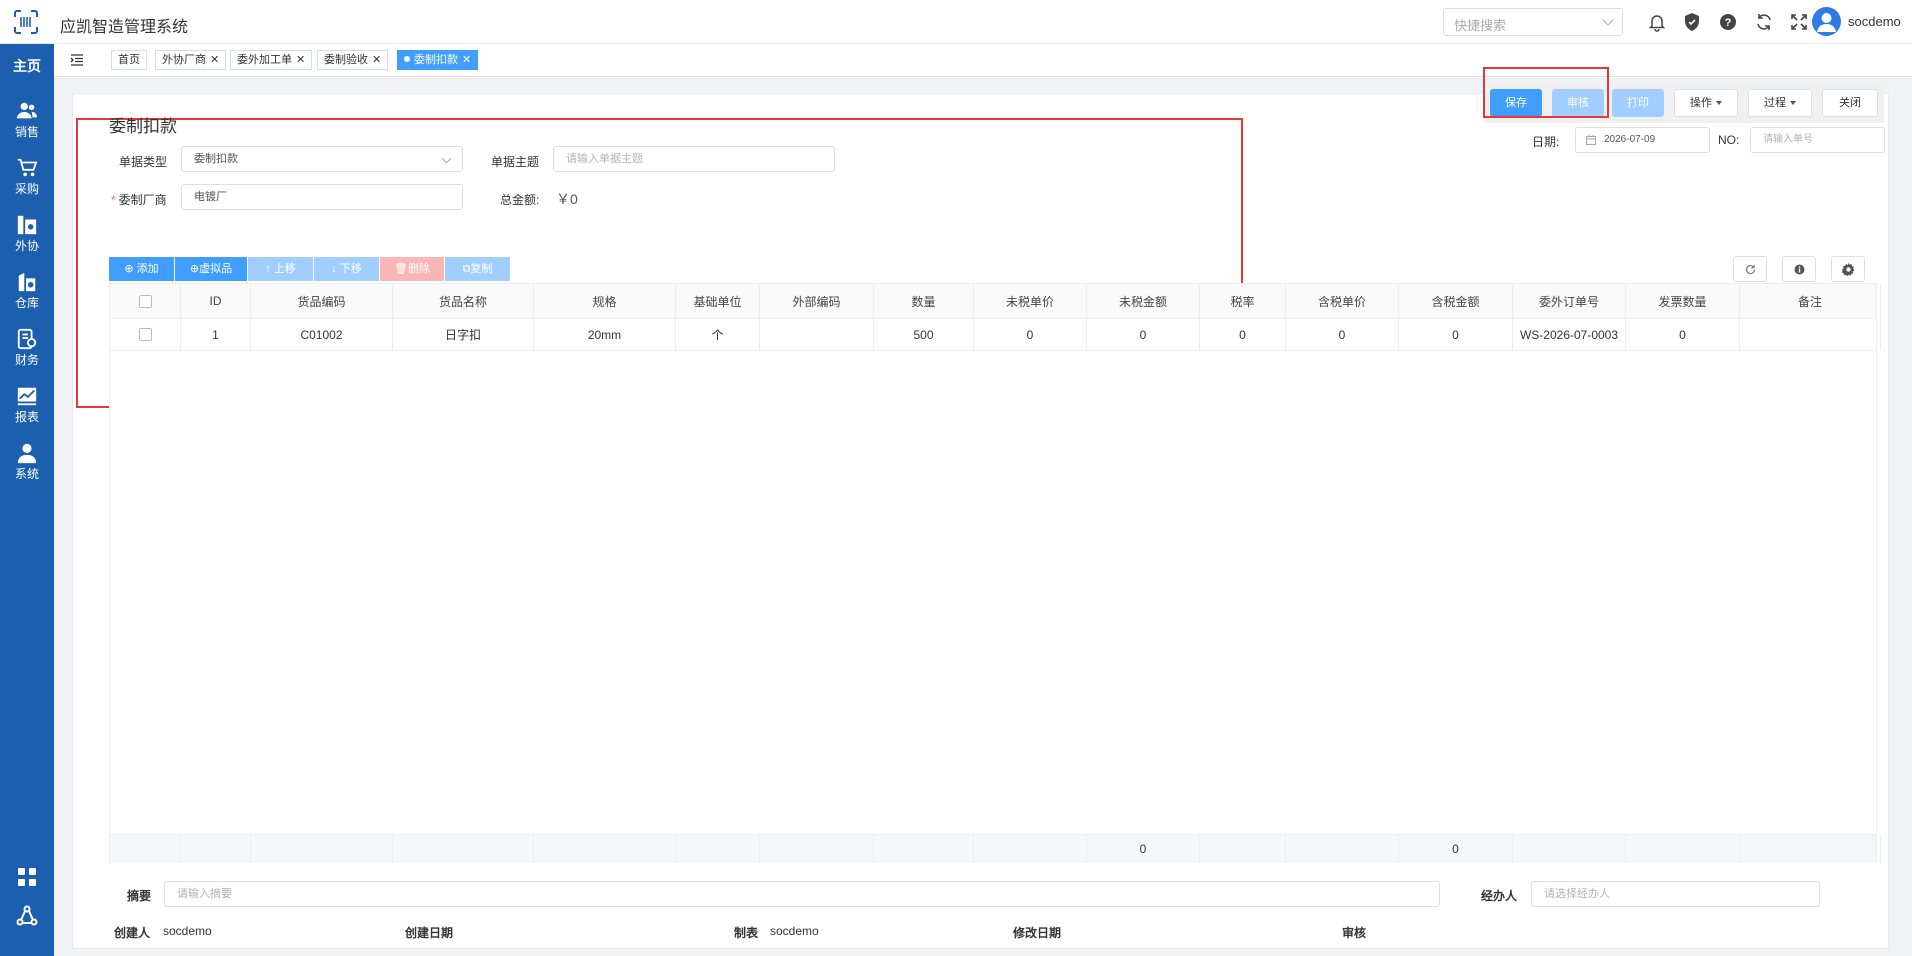 This screenshot has height=956, width=1912. Describe the element at coordinates (27, 110) in the screenshot. I see `users-icon` at that location.